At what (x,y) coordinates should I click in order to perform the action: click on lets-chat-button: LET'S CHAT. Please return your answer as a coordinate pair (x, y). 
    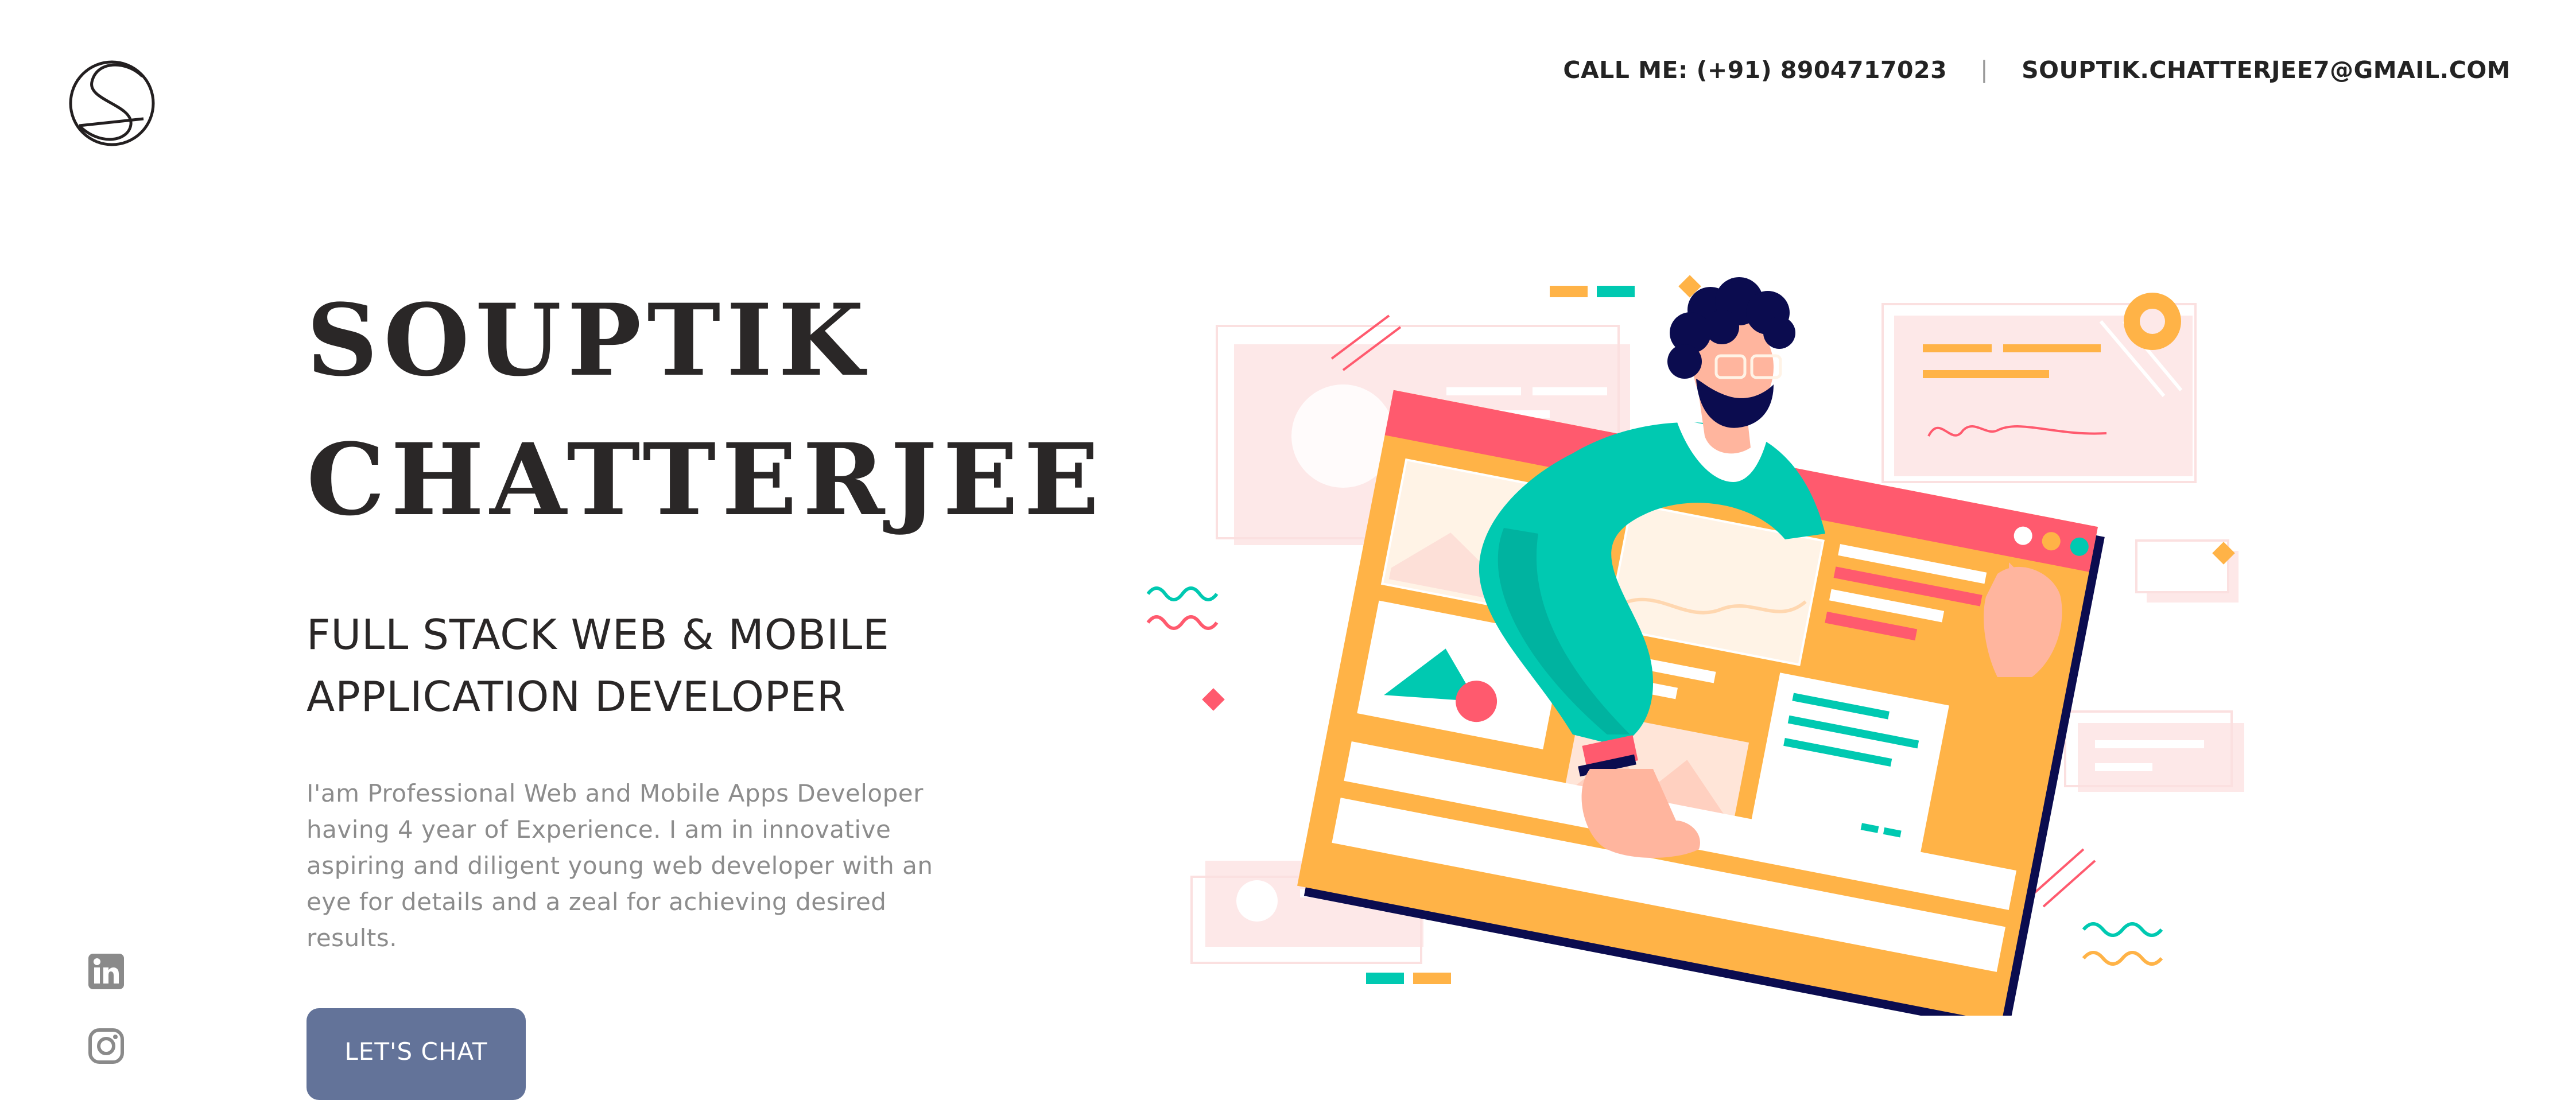
    Looking at the image, I should click on (416, 1054).